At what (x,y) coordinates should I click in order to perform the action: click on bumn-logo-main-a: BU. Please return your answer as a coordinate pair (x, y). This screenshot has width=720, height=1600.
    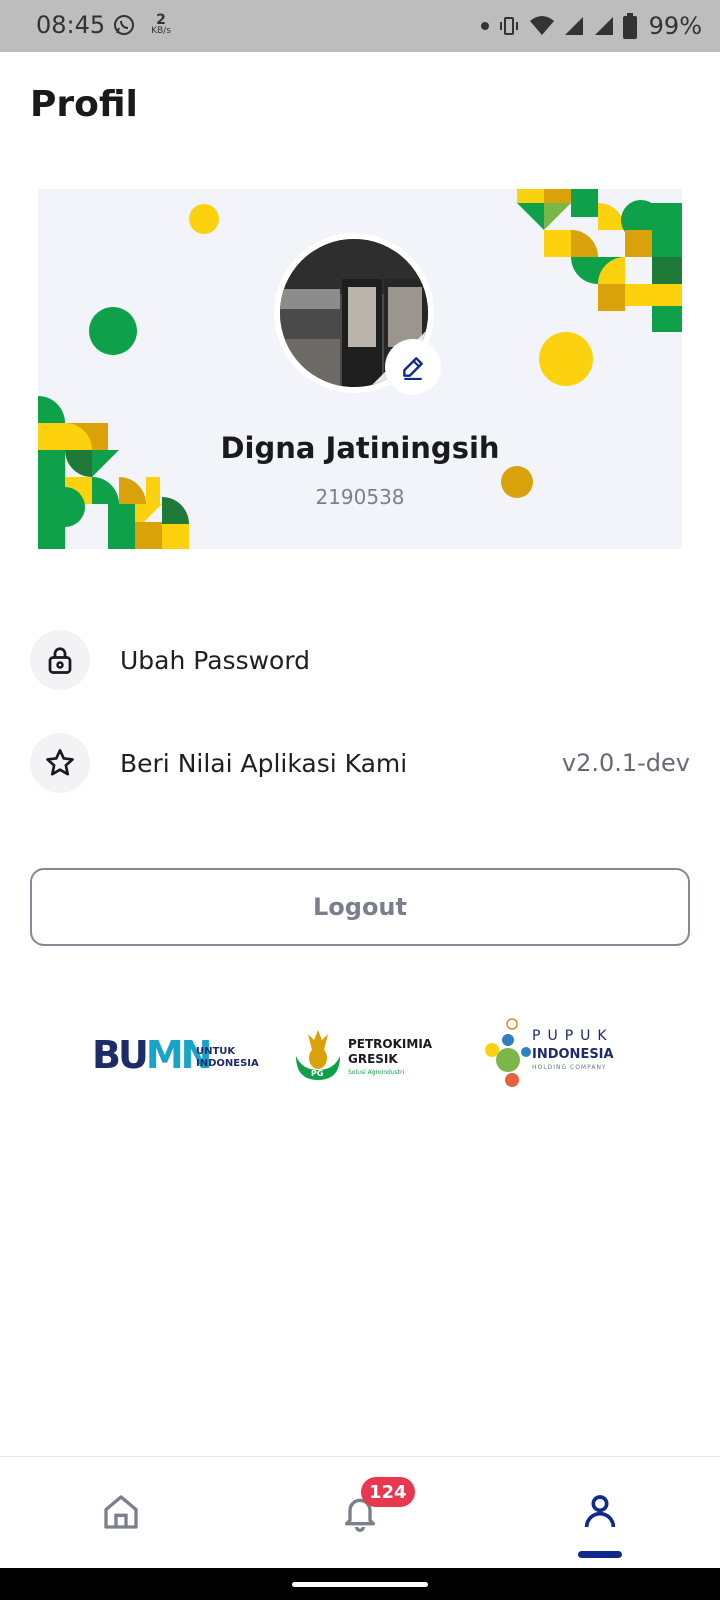
    Looking at the image, I should click on (119, 1056).